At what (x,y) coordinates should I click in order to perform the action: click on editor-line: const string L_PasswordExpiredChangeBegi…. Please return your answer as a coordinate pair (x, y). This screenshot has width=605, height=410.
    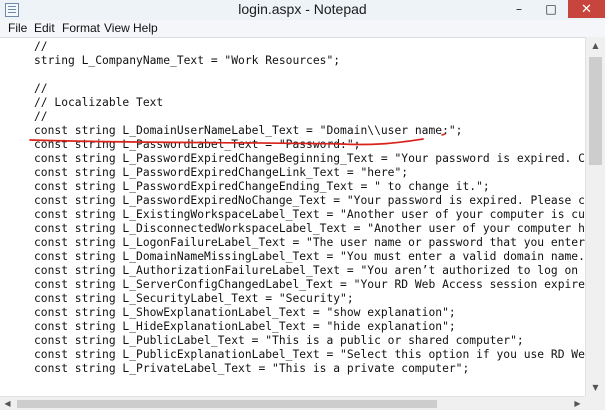
    Looking at the image, I should click on (309, 158).